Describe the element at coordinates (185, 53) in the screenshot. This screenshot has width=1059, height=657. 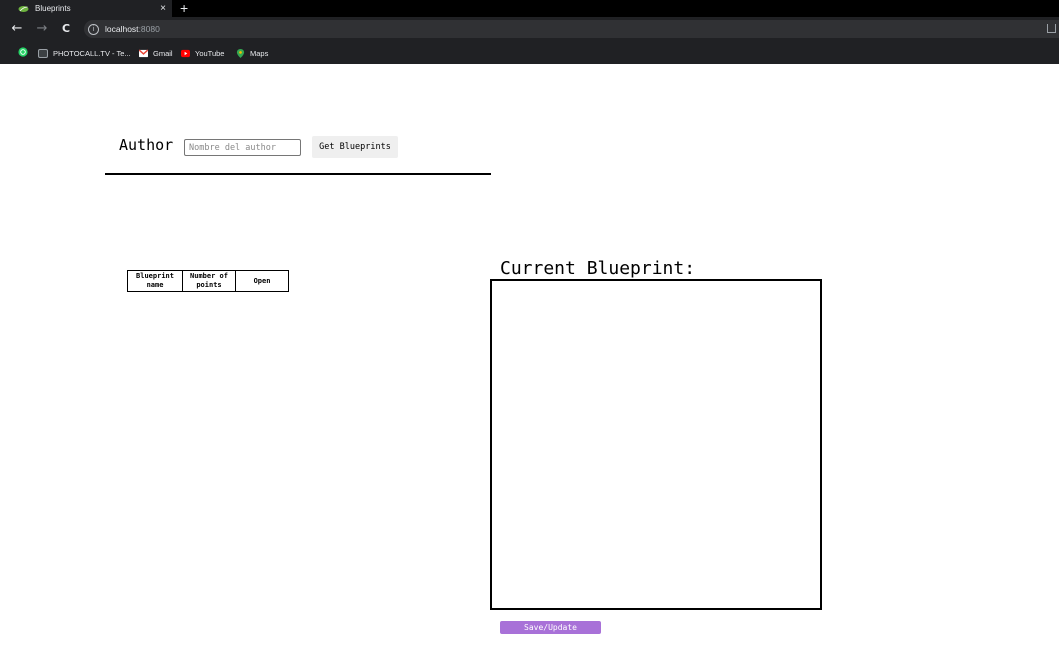
I see `youtube-icon` at that location.